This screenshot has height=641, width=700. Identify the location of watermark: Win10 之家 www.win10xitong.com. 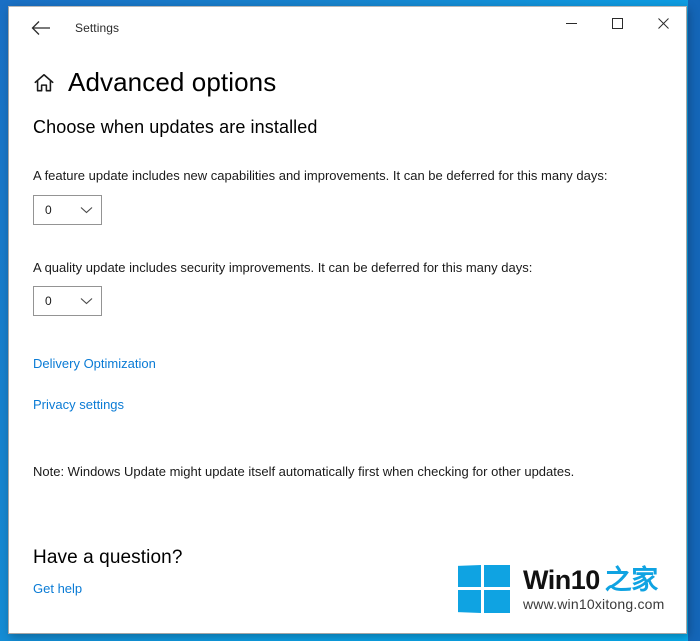
(565, 589).